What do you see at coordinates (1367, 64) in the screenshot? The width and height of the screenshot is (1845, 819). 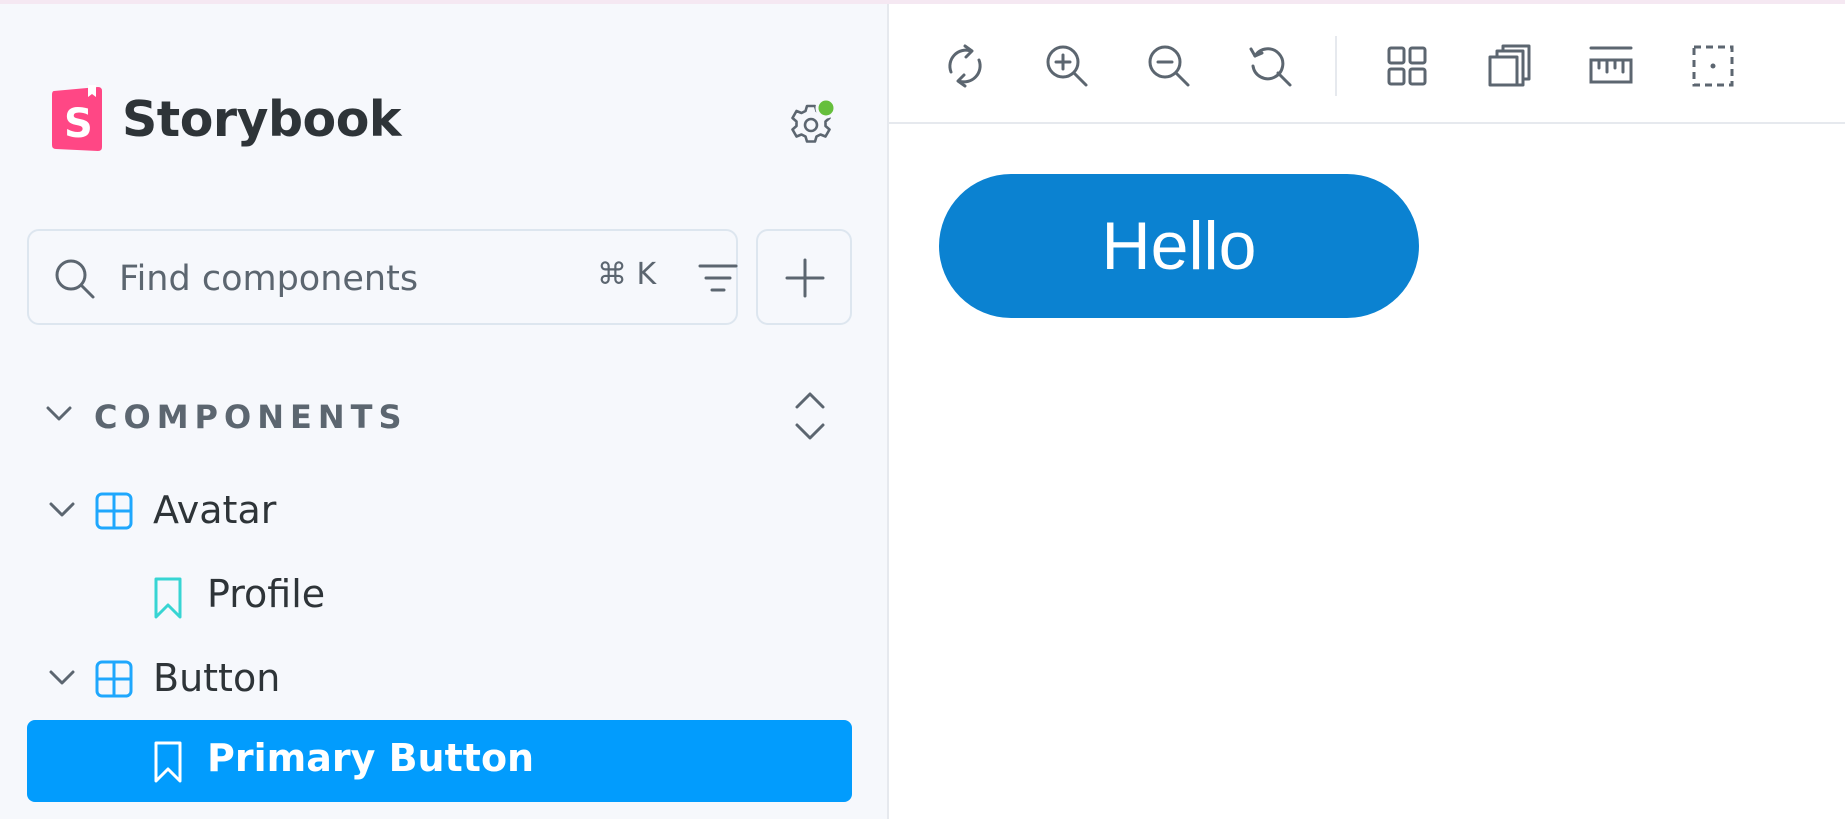 I see `preview-toolbar` at bounding box center [1367, 64].